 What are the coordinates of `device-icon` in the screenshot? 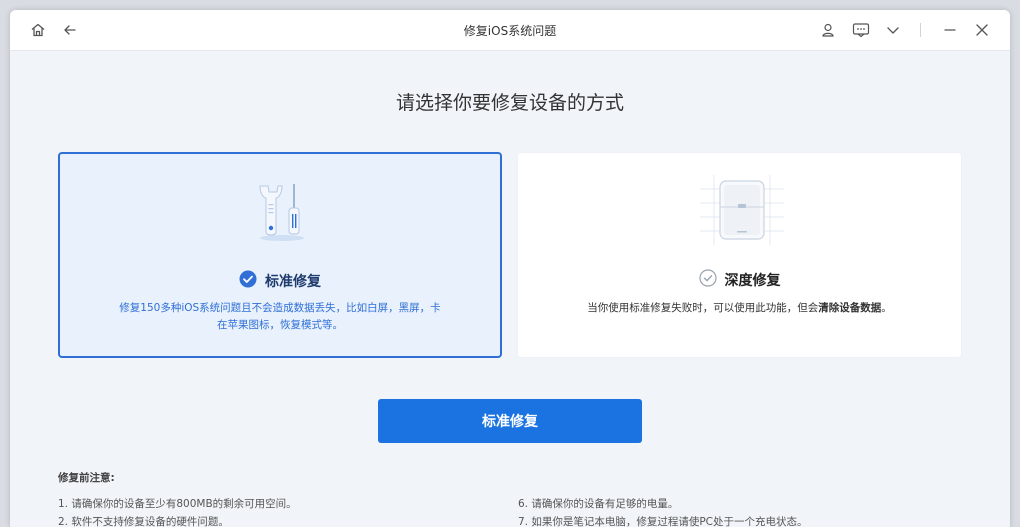 It's located at (742, 212).